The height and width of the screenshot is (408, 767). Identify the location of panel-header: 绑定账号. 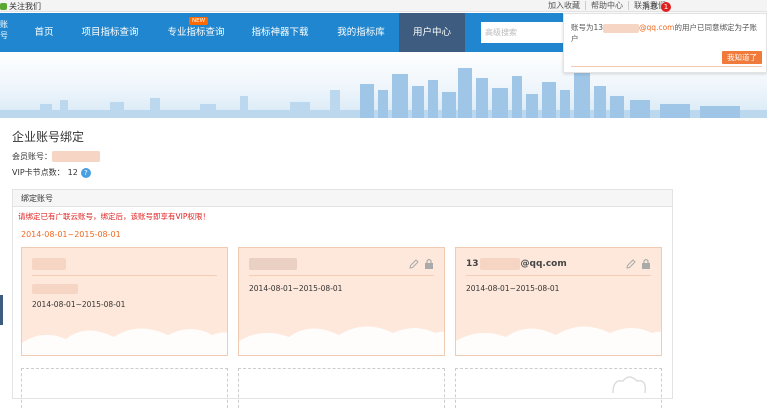
(342, 198).